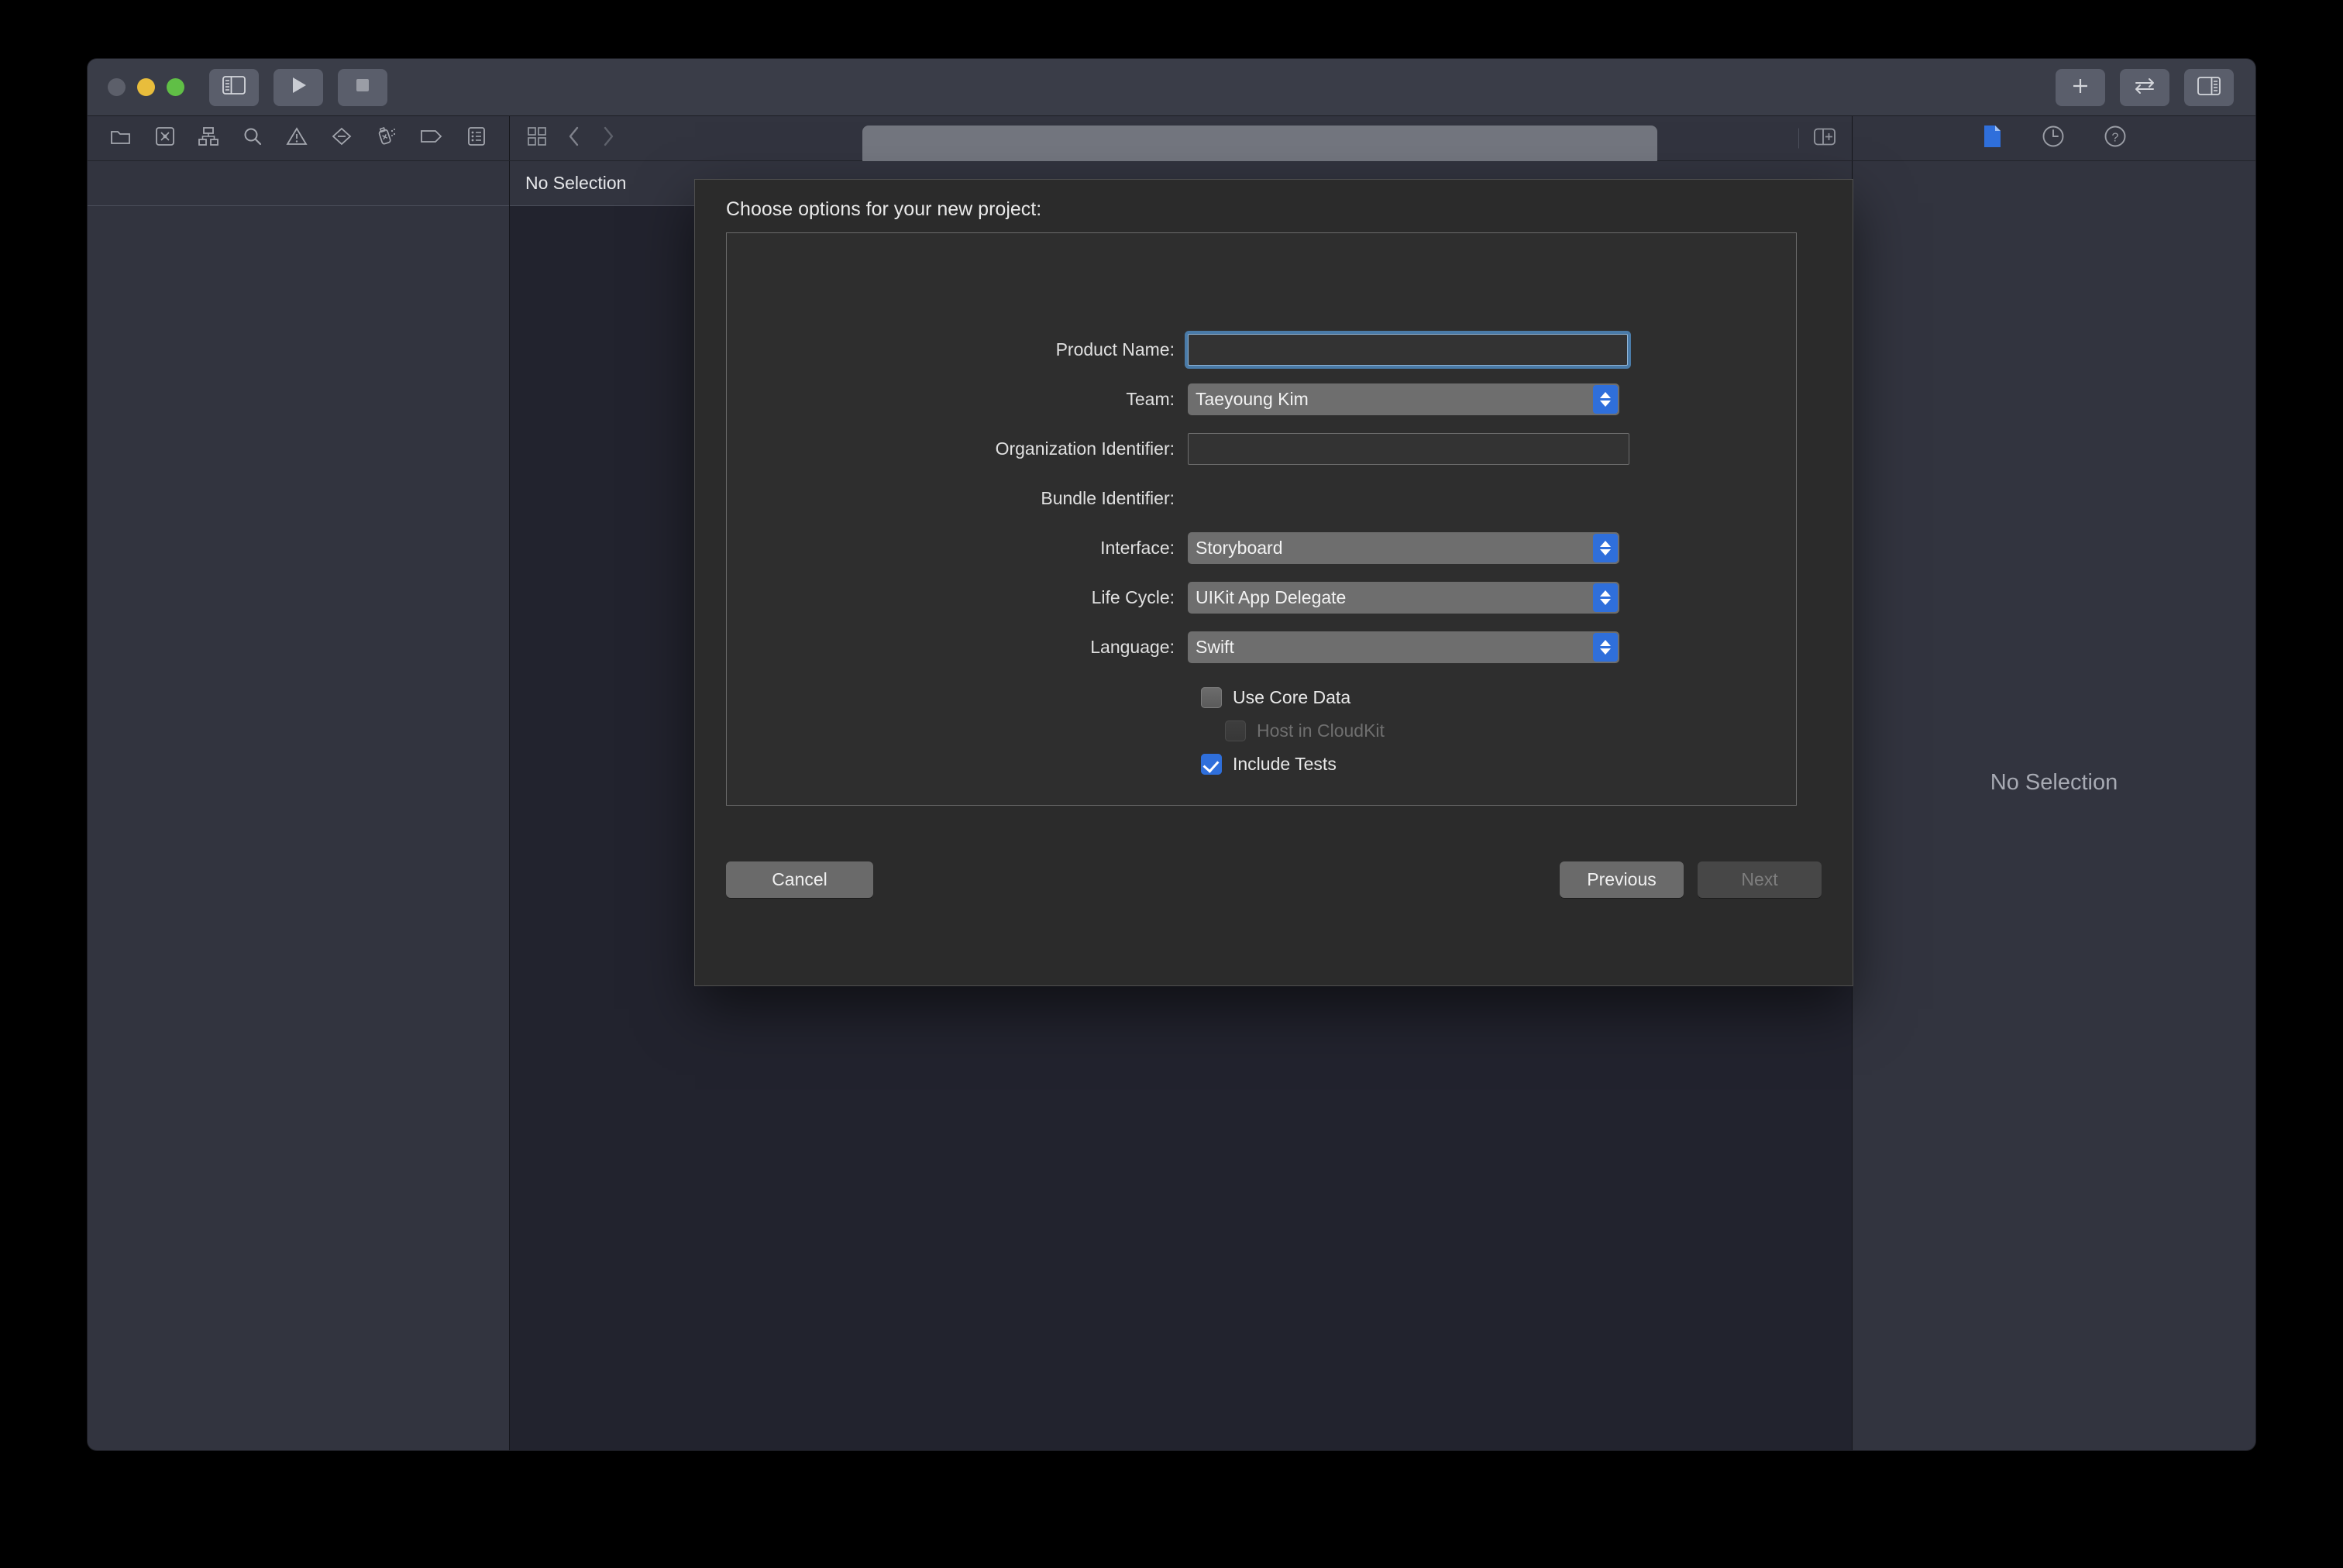 This screenshot has width=2343, height=1568. I want to click on product-name-control, so click(1408, 350).